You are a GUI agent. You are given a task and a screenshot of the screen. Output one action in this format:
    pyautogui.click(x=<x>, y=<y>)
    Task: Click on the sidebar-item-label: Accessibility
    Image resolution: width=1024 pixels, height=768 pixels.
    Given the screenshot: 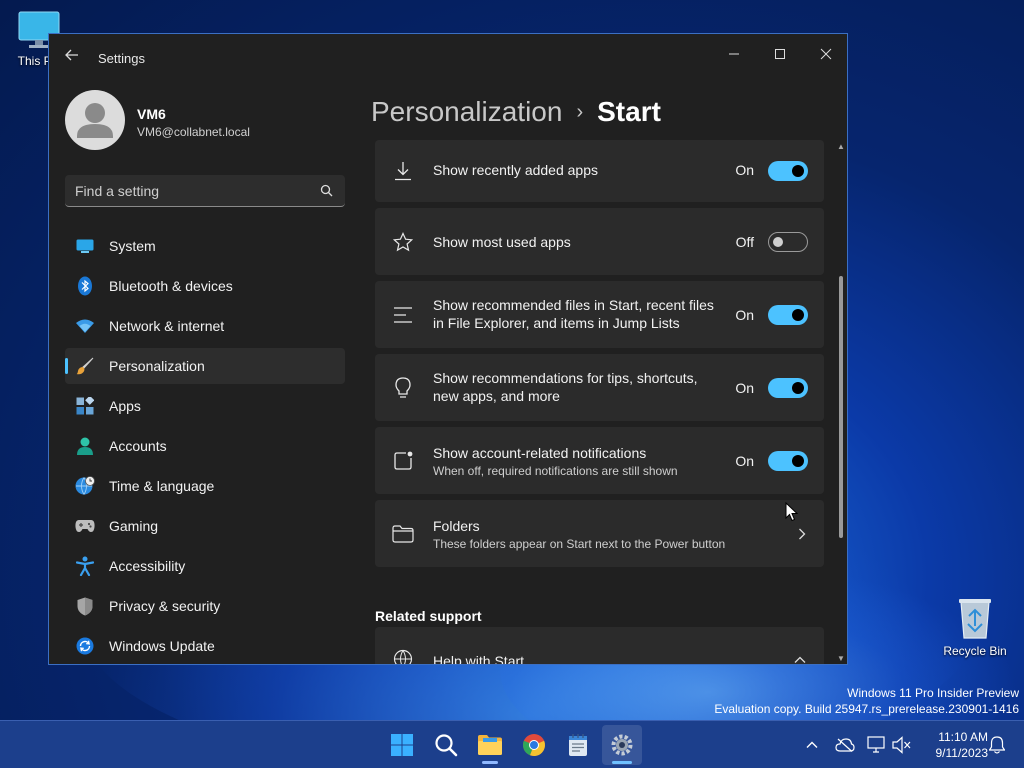 What is the action you would take?
    pyautogui.click(x=147, y=566)
    